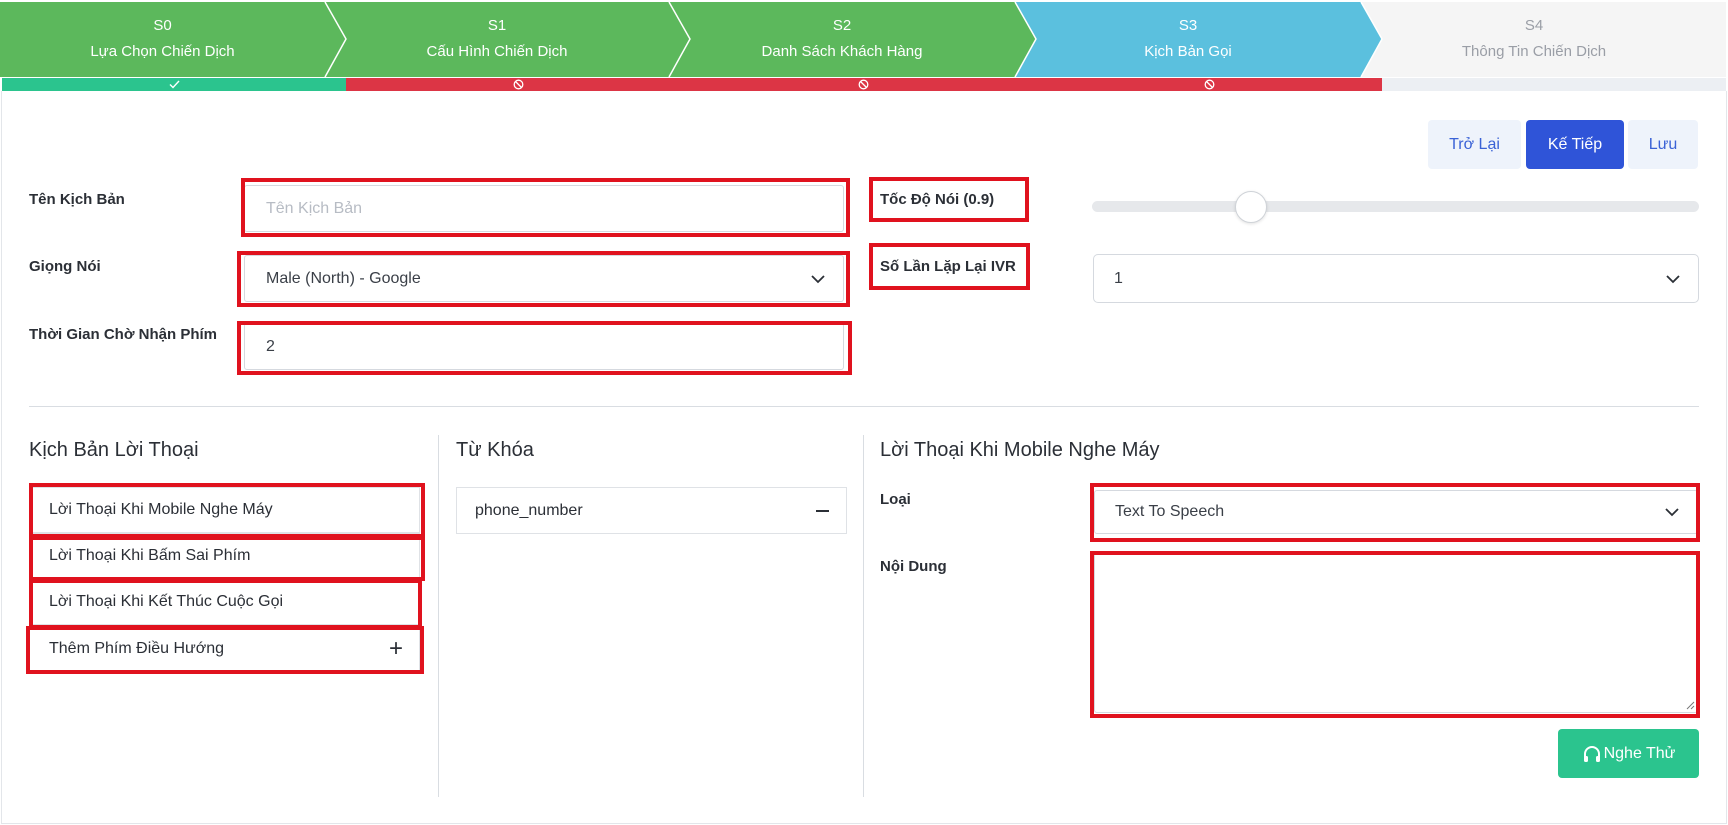  What do you see at coordinates (1663, 144) in the screenshot?
I see `save-button: Lưu` at bounding box center [1663, 144].